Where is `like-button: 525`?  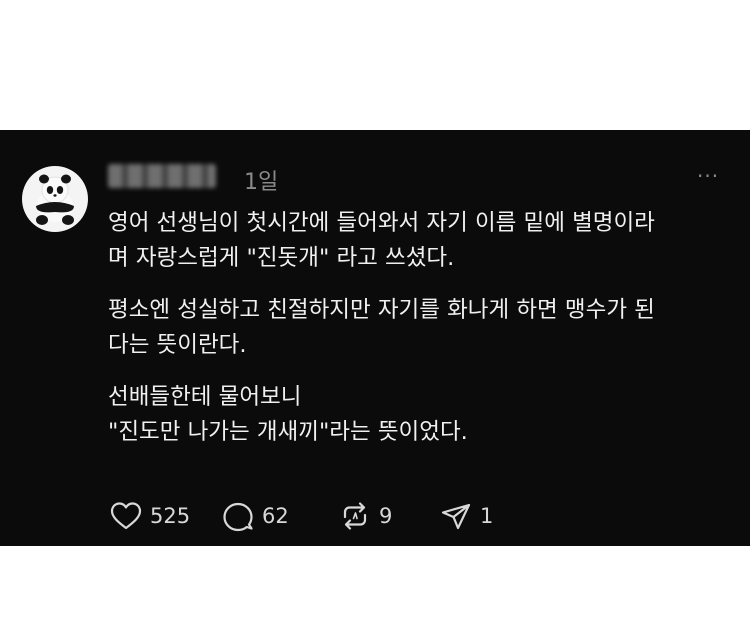
like-button: 525 is located at coordinates (164, 516).